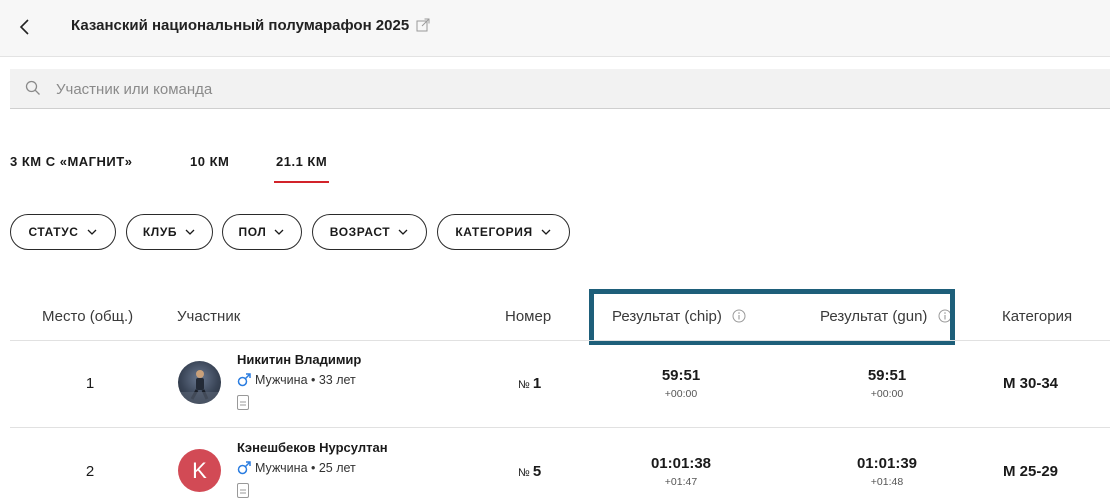  I want to click on filter-status-label: СТАТУС, so click(53, 232).